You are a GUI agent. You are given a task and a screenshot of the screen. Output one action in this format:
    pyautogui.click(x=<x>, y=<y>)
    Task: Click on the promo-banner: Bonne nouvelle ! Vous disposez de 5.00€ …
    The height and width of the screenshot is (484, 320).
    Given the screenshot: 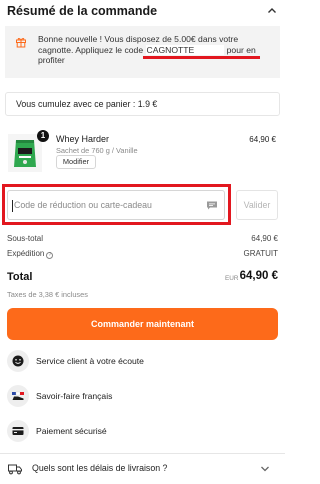 What is the action you would take?
    pyautogui.click(x=142, y=52)
    